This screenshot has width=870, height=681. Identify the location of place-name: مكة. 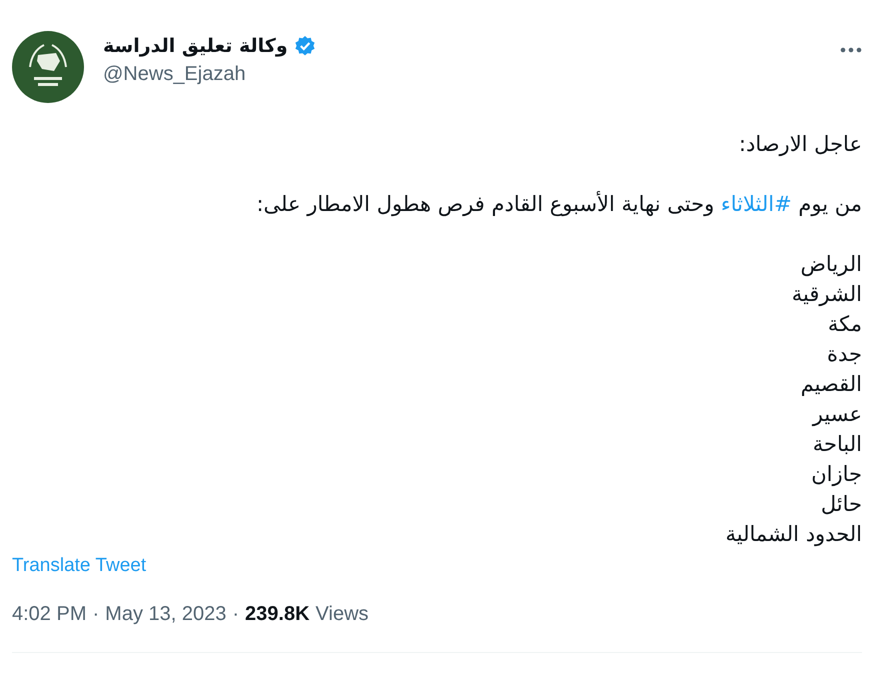
(845, 324).